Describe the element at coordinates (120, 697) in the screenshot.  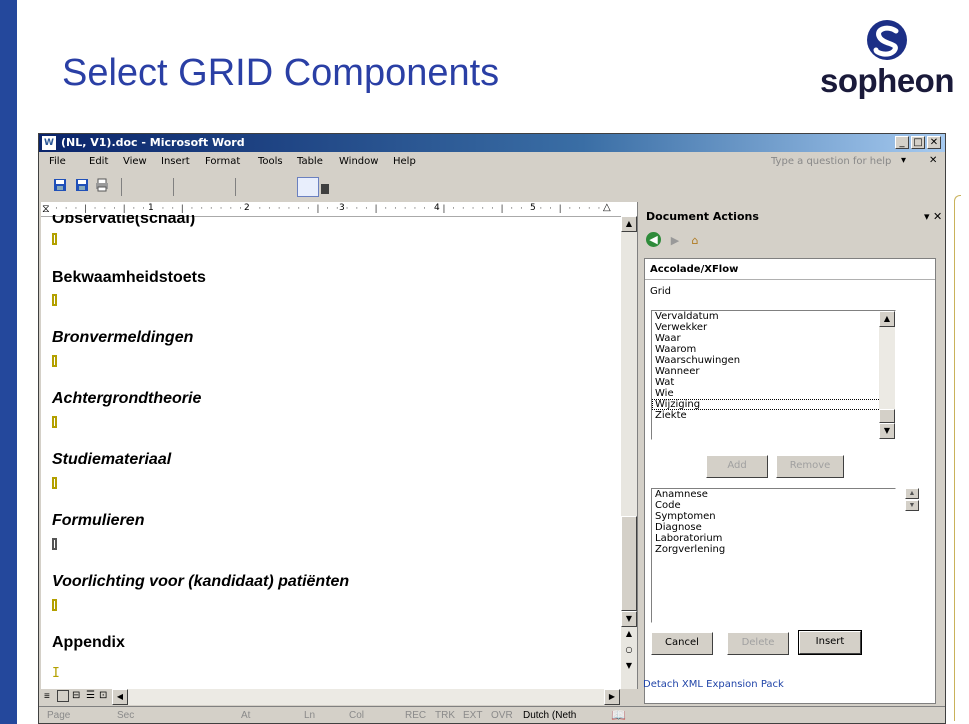
I see `scroll-left-icon: ◀` at that location.